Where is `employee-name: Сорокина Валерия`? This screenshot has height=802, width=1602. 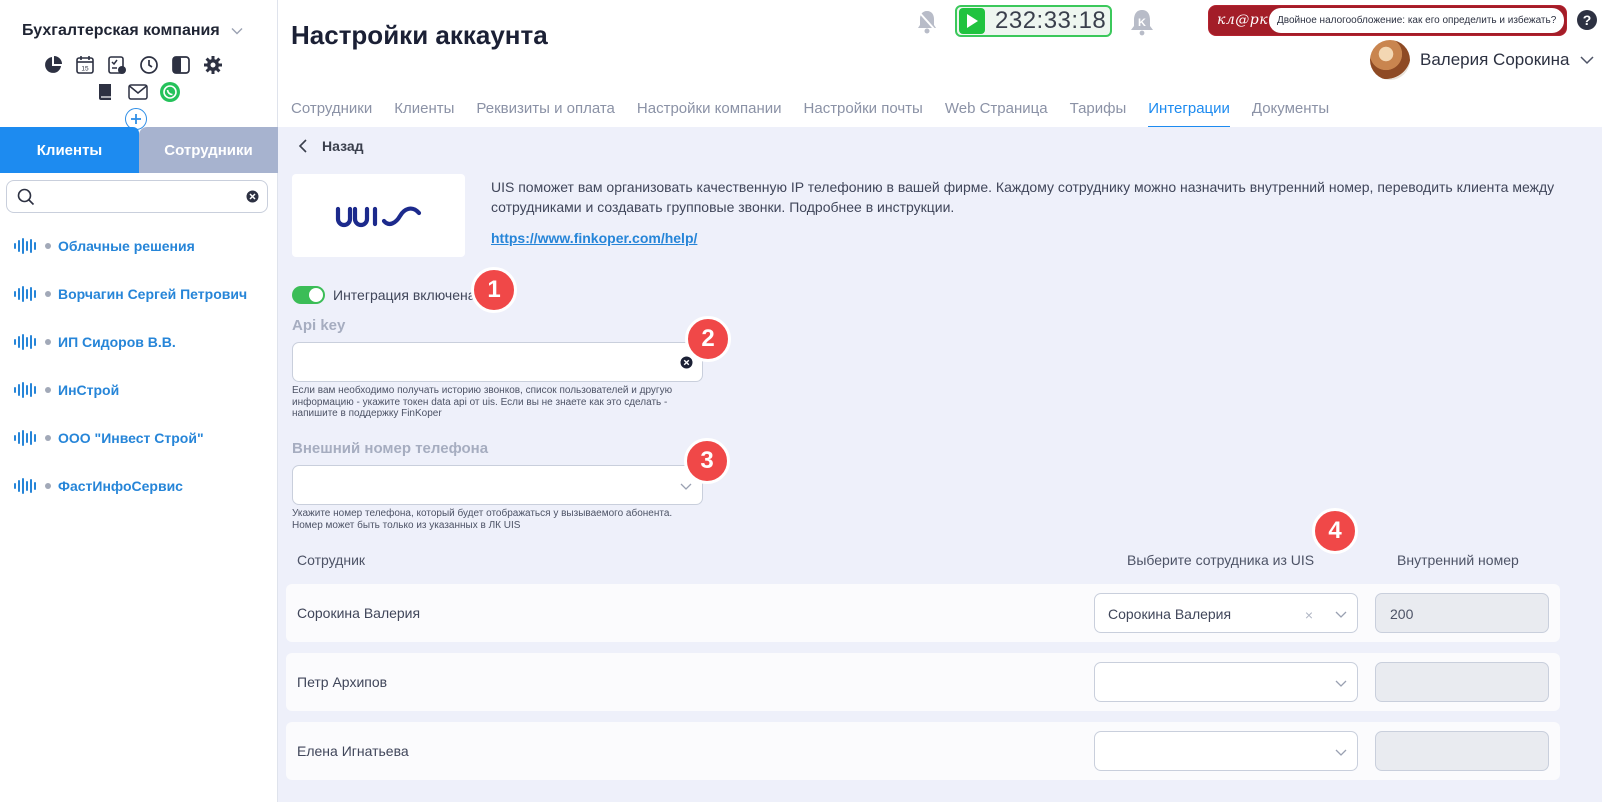 employee-name: Сорокина Валерия is located at coordinates (359, 613).